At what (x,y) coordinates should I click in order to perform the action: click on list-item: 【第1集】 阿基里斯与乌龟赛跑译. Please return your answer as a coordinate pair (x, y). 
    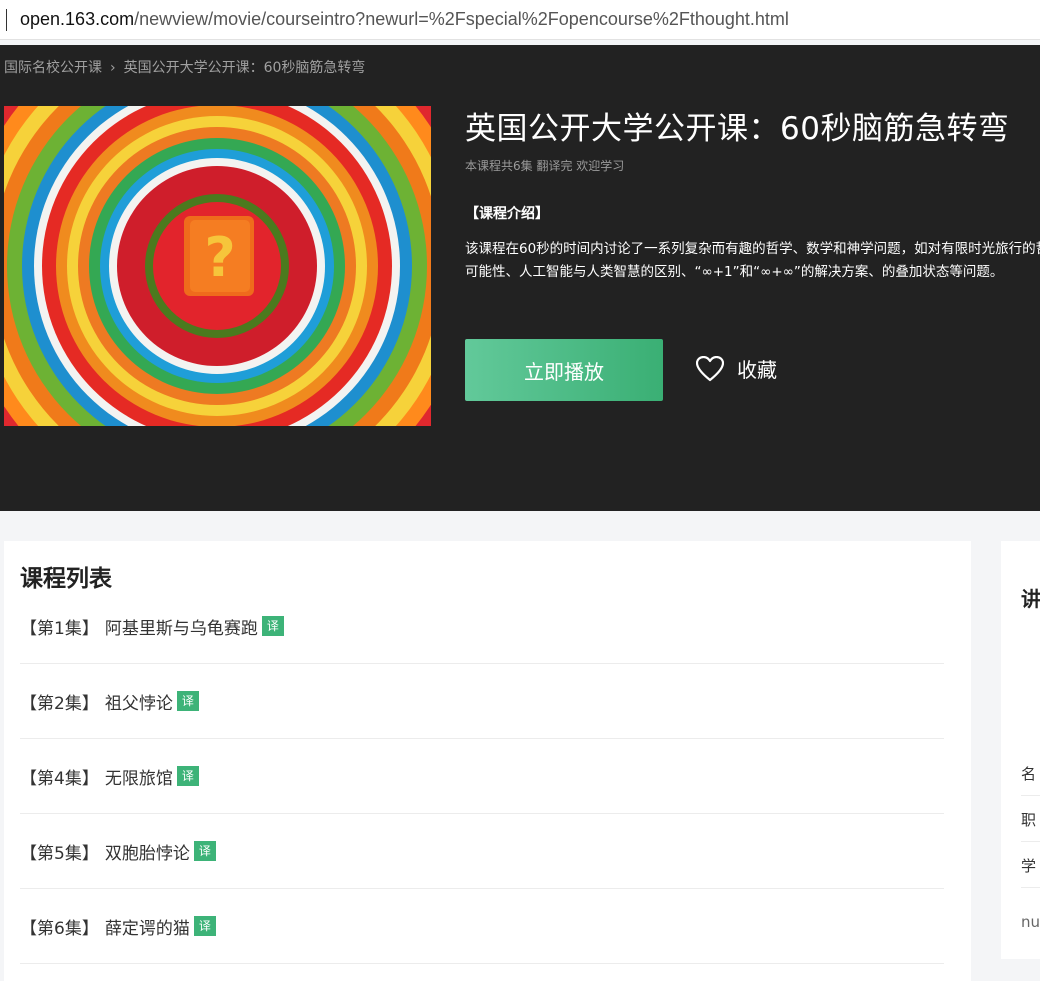
    Looking at the image, I should click on (482, 626).